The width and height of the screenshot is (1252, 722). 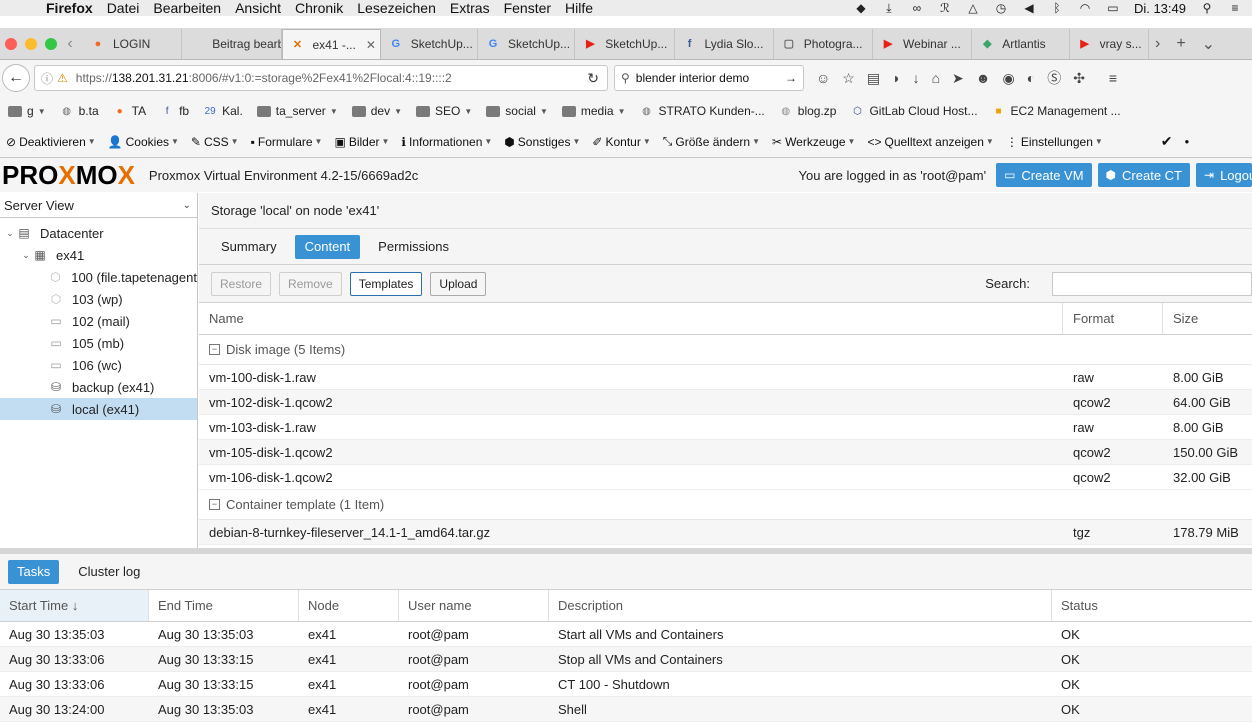 I want to click on tree-node: ⛁ local (ex41), so click(x=98, y=409).